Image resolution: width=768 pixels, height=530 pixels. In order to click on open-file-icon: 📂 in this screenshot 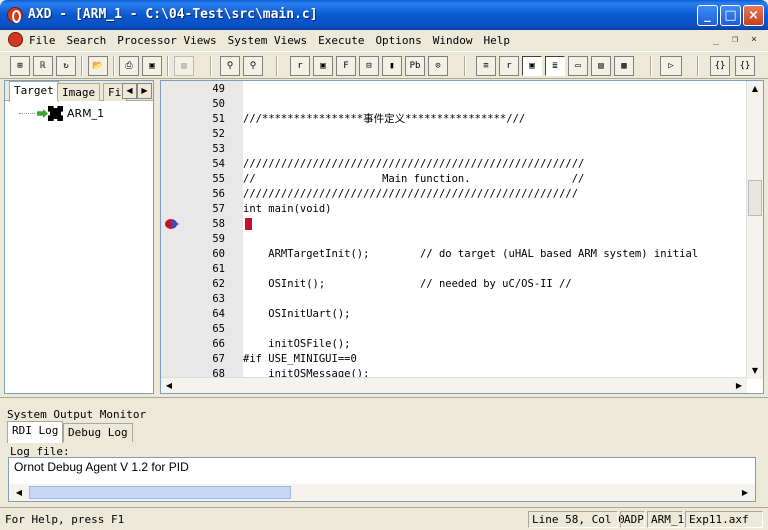, I will do `click(98, 66)`.